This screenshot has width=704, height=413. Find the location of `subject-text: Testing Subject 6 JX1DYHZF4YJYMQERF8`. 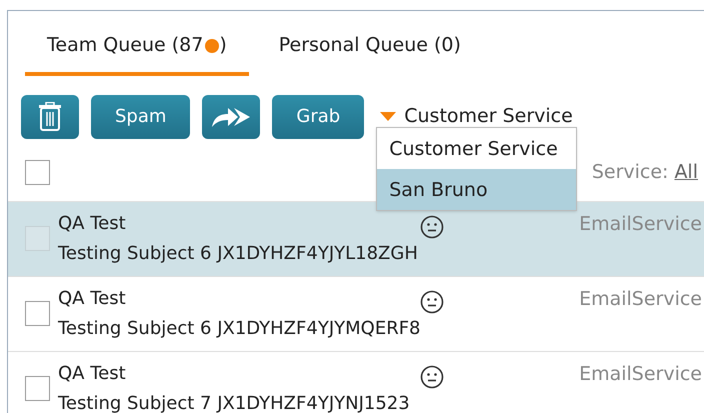

subject-text: Testing Subject 6 JX1DYHZF4YJYMQERF8 is located at coordinates (239, 328).